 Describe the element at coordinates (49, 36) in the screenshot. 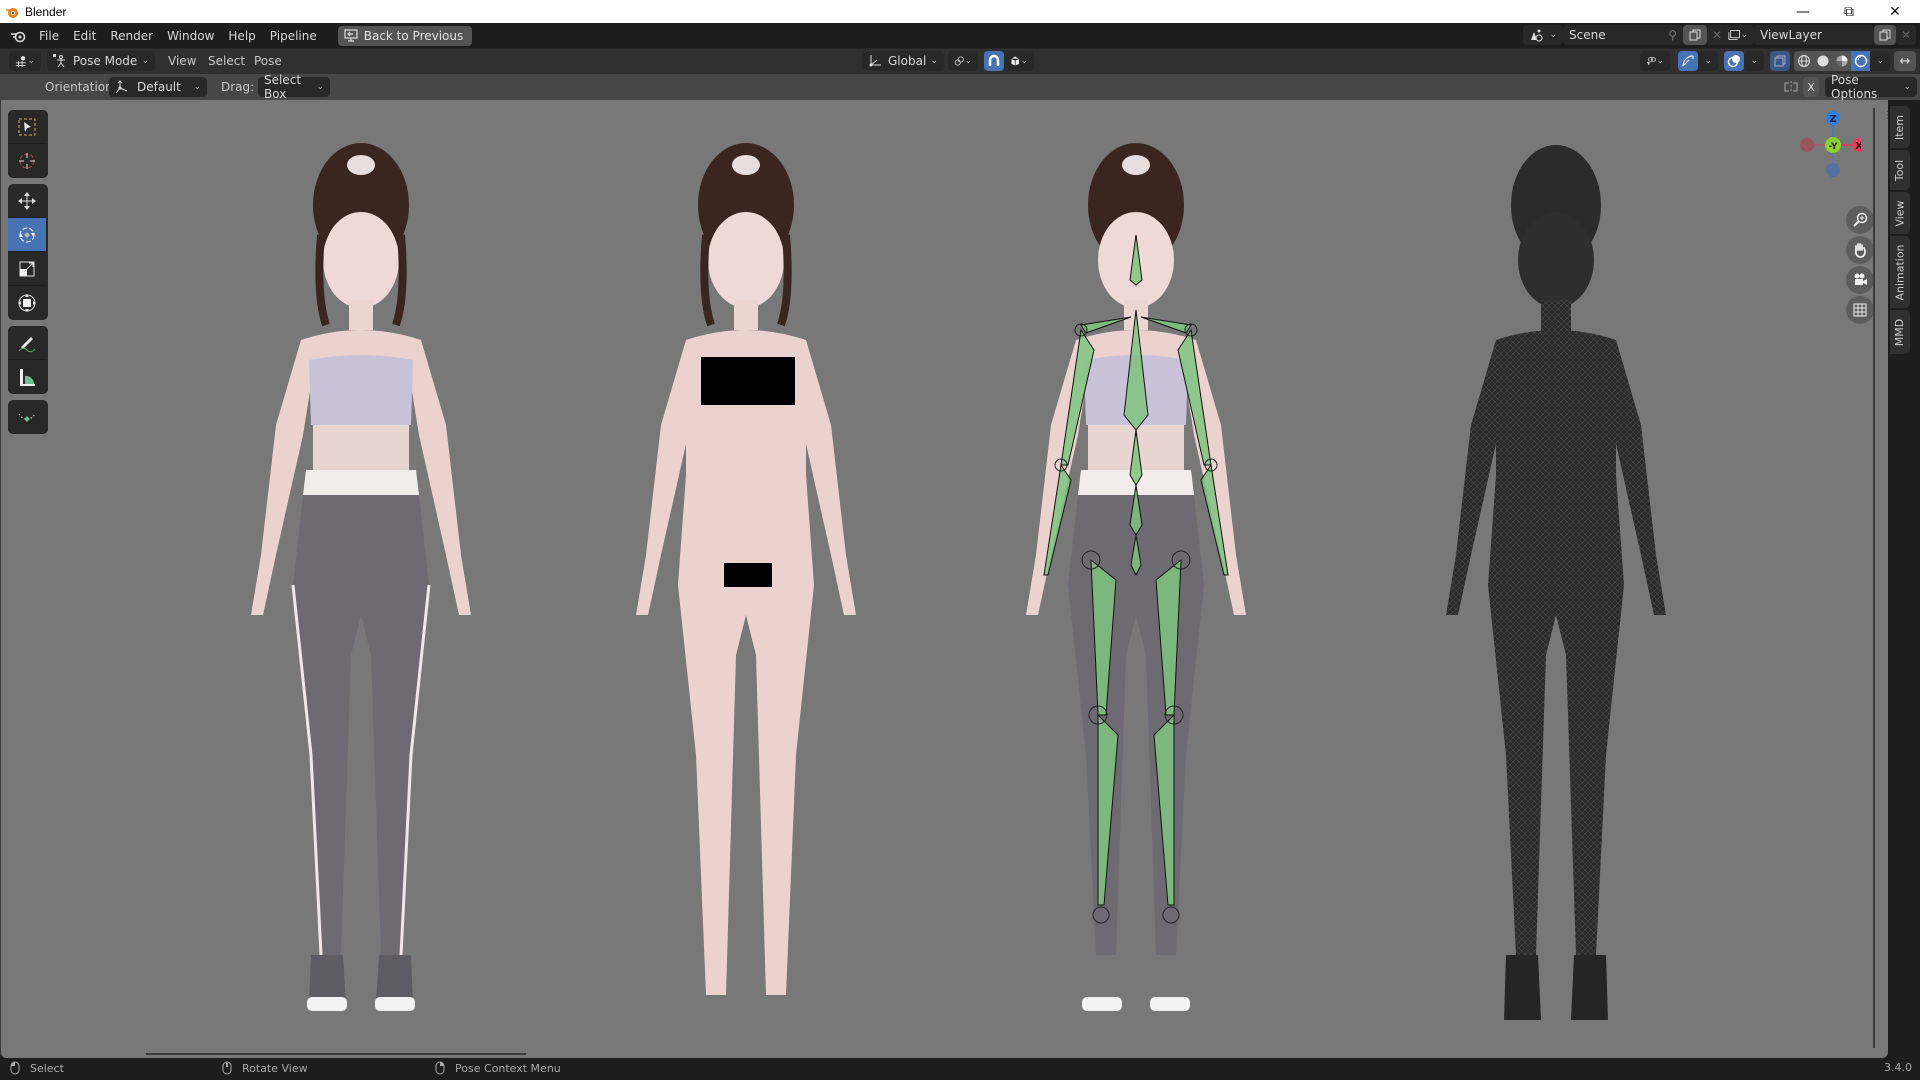

I see `menu-file: File` at that location.